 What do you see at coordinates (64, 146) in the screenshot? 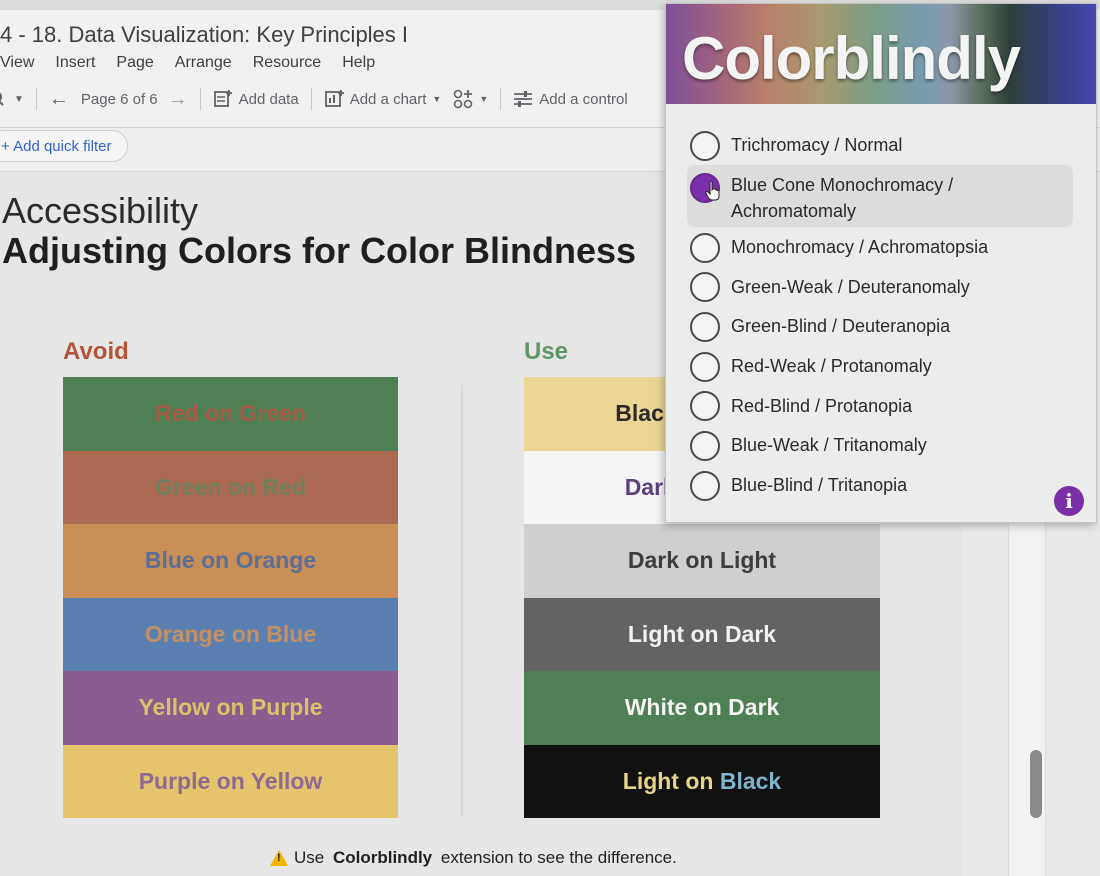
I see `add-quick-filter-button: + Add quick filter` at bounding box center [64, 146].